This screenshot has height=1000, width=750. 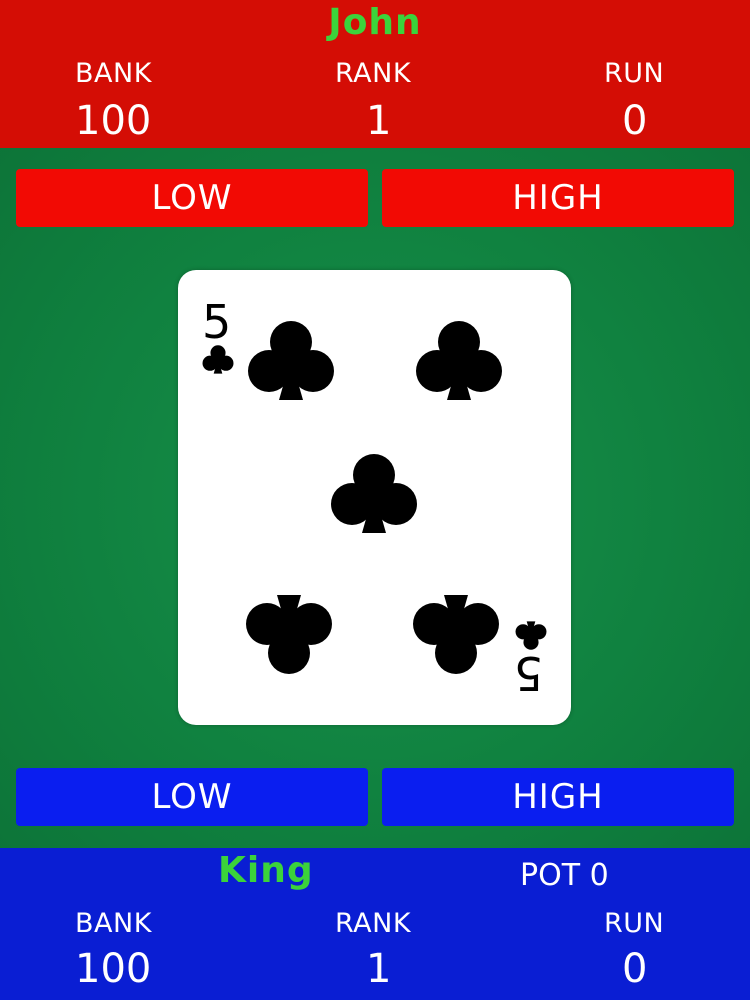 What do you see at coordinates (113, 121) in the screenshot?
I see `top-bank-value: 100` at bounding box center [113, 121].